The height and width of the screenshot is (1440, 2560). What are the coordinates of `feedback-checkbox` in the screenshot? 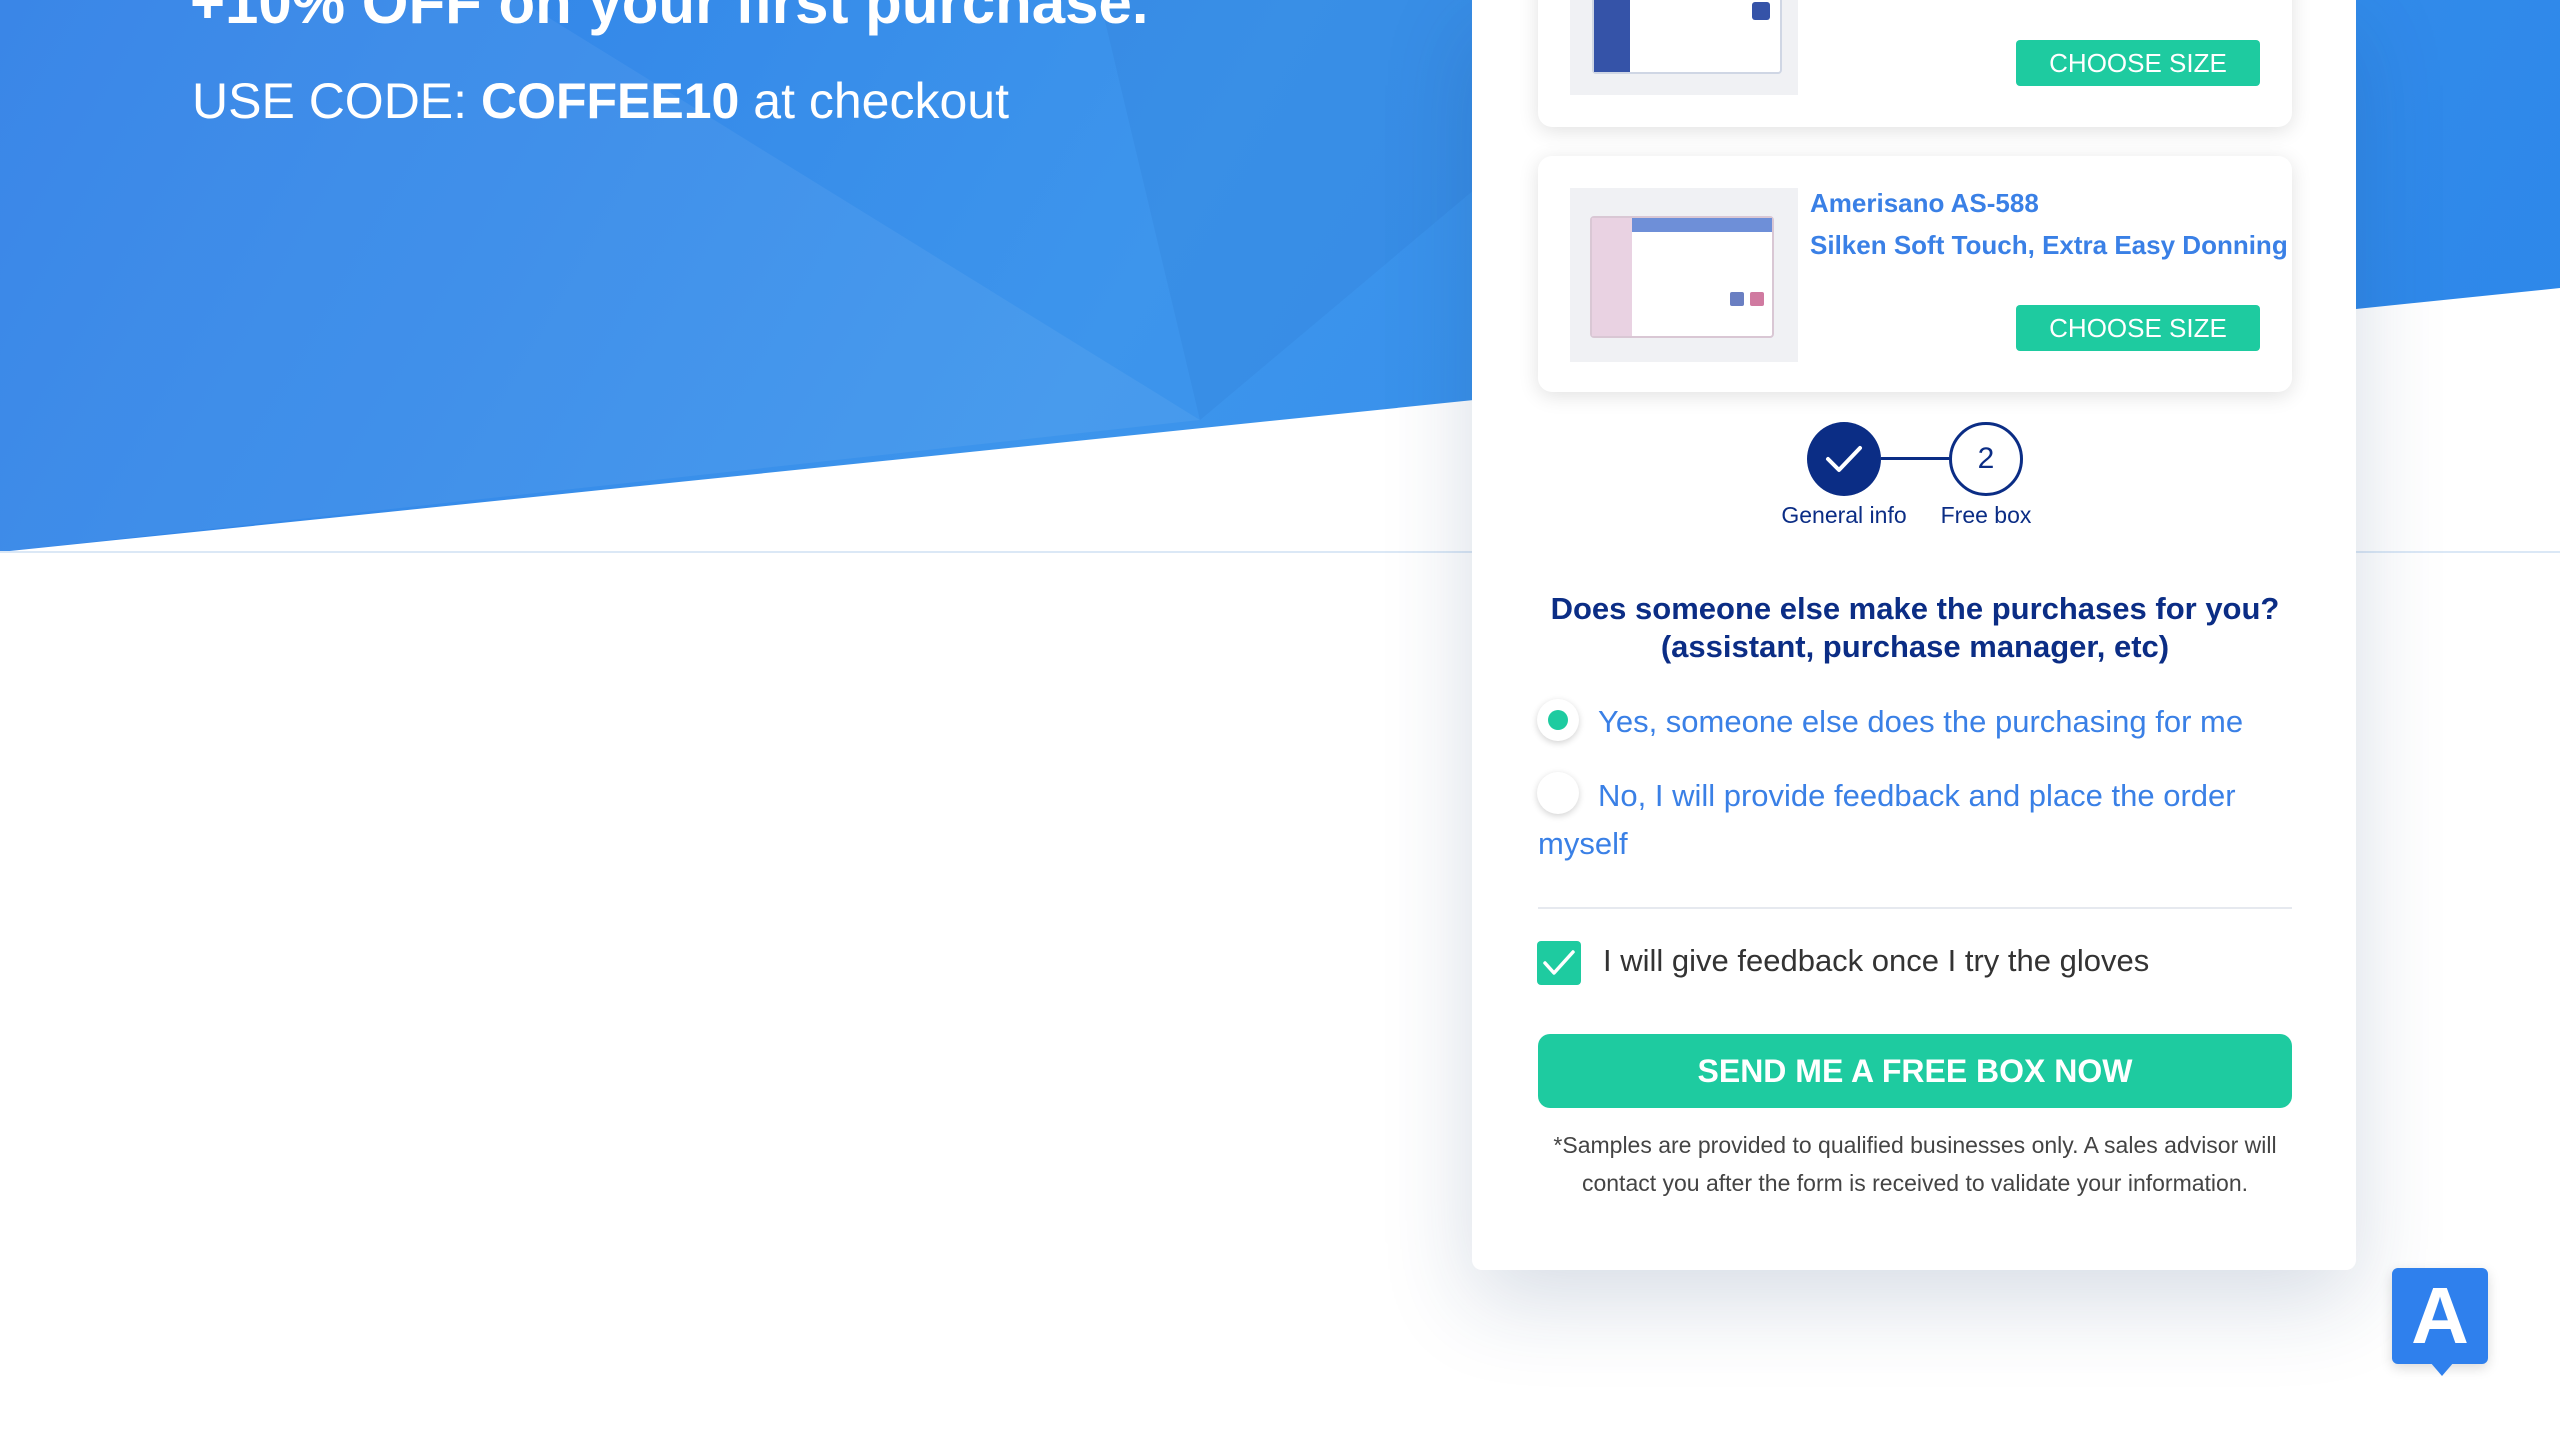 It's located at (1559, 963).